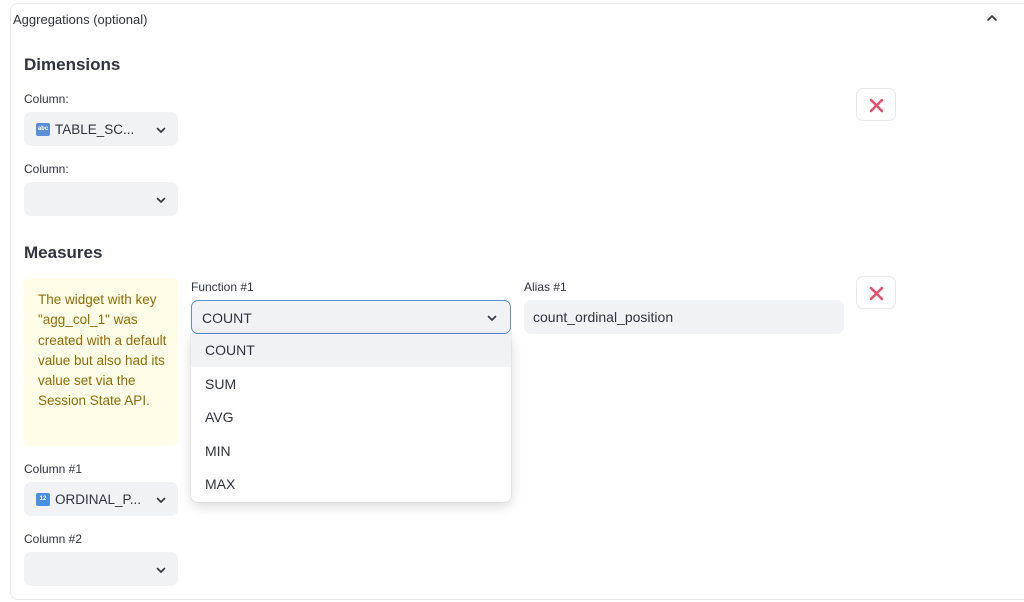 This screenshot has height=602, width=1024. What do you see at coordinates (46, 169) in the screenshot?
I see `dimension-column-label-2: Column:` at bounding box center [46, 169].